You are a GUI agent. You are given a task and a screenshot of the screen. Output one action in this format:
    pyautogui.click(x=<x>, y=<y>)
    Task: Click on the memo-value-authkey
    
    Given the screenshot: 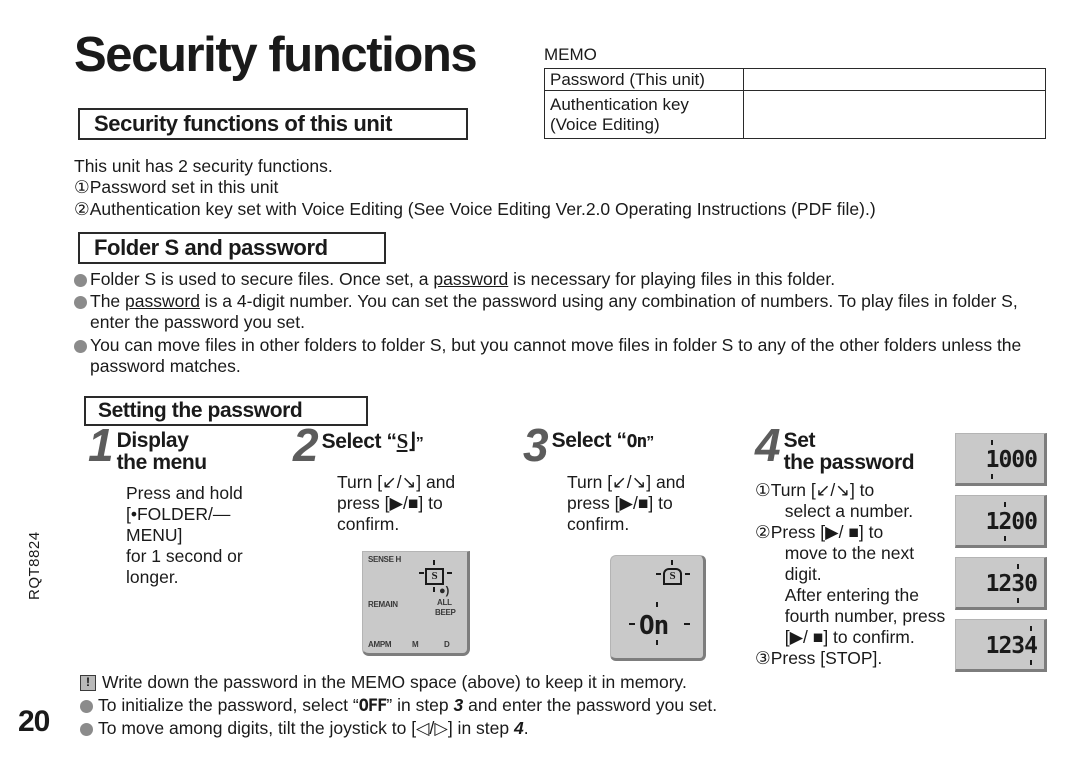 What is the action you would take?
    pyautogui.click(x=894, y=115)
    